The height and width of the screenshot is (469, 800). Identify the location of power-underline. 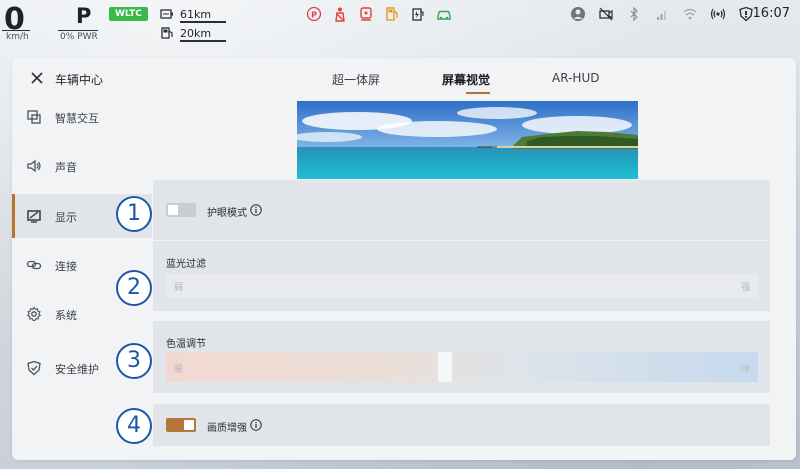
(78, 30).